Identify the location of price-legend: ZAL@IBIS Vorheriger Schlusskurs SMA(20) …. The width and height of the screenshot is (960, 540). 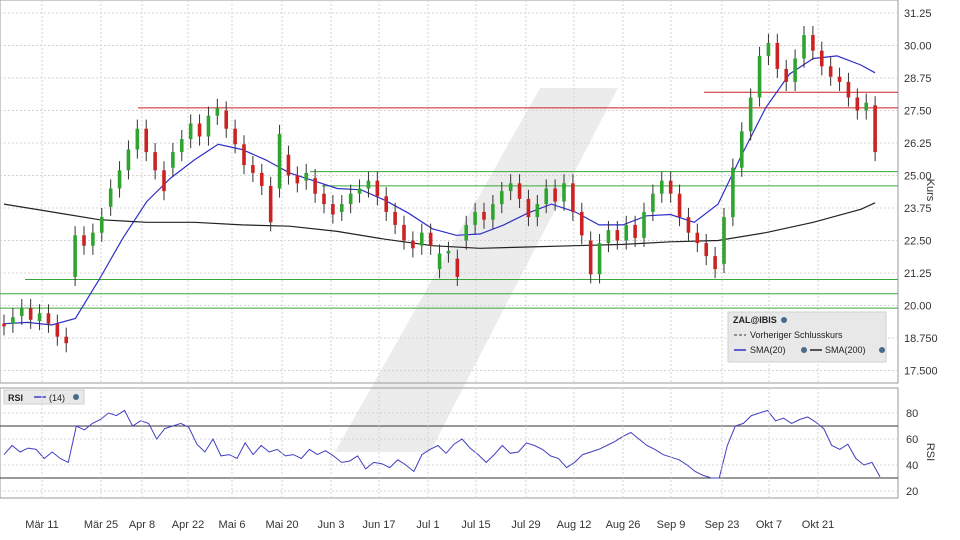
(807, 337).